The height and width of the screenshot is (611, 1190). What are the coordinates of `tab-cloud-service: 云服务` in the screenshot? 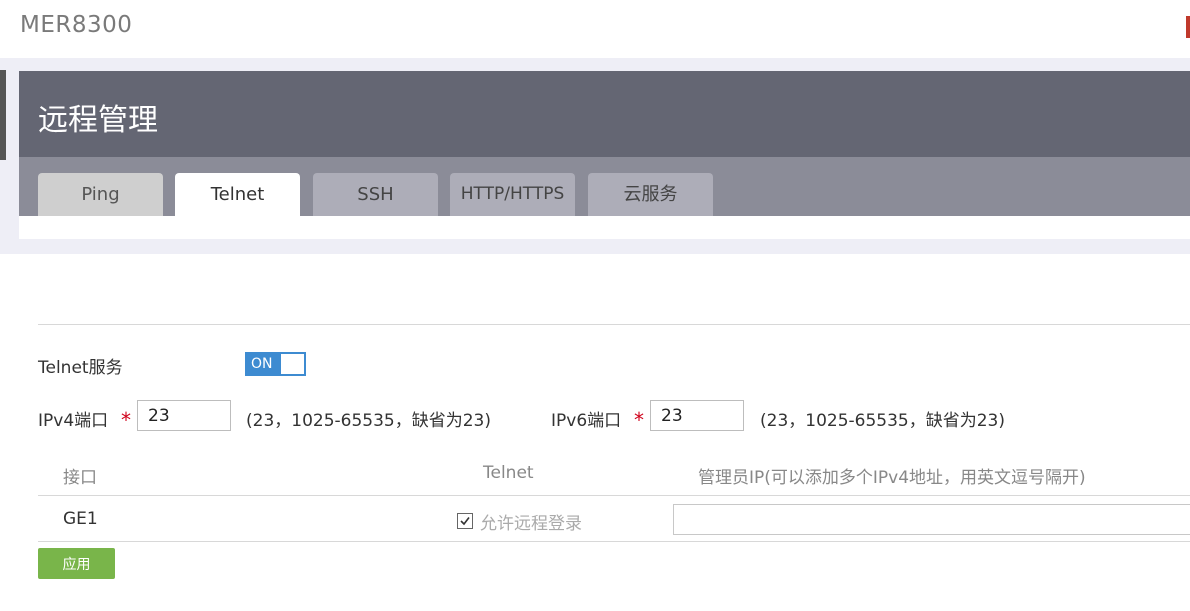 It's located at (650, 194).